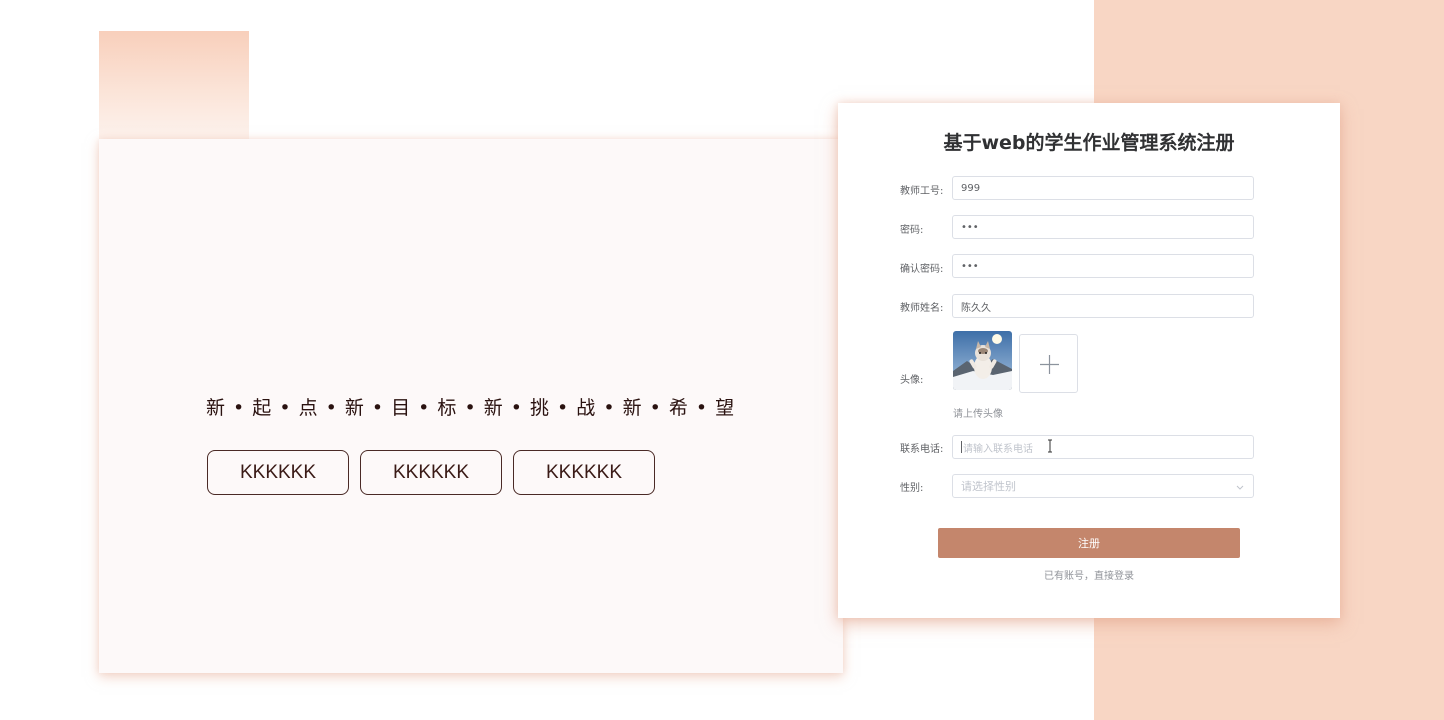  What do you see at coordinates (976, 308) in the screenshot?
I see `teacher-name-value: 陈久久` at bounding box center [976, 308].